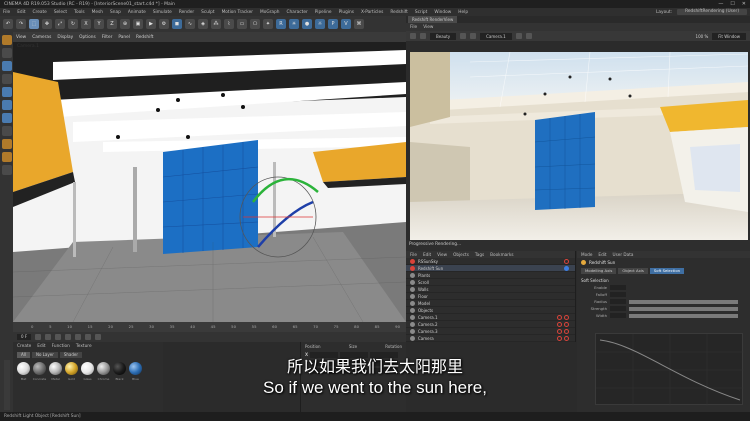 The image size is (750, 421). Describe the element at coordinates (333, 24) in the screenshot. I see `redshift-proxy-icon: P` at that location.